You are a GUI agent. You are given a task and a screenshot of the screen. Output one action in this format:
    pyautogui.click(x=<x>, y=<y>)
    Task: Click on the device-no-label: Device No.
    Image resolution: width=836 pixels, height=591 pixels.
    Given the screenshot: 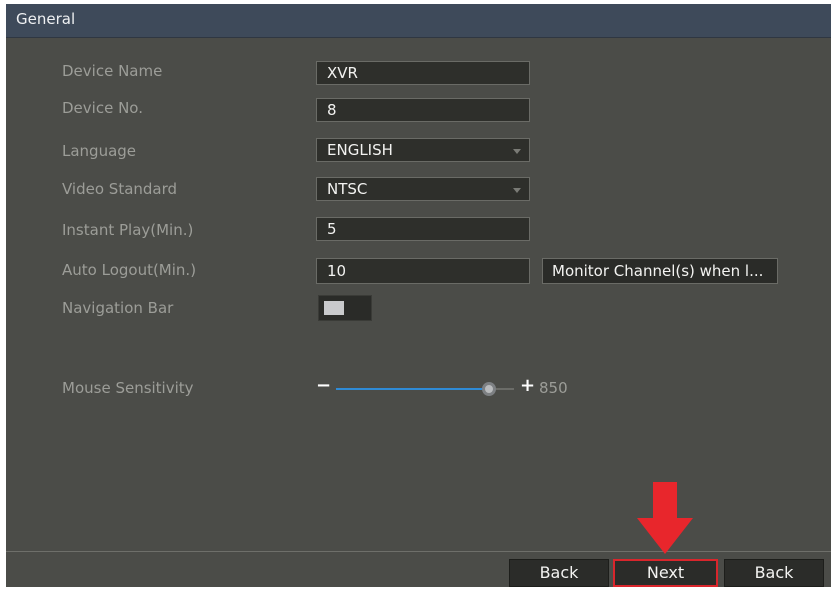 What is the action you would take?
    pyautogui.click(x=102, y=108)
    